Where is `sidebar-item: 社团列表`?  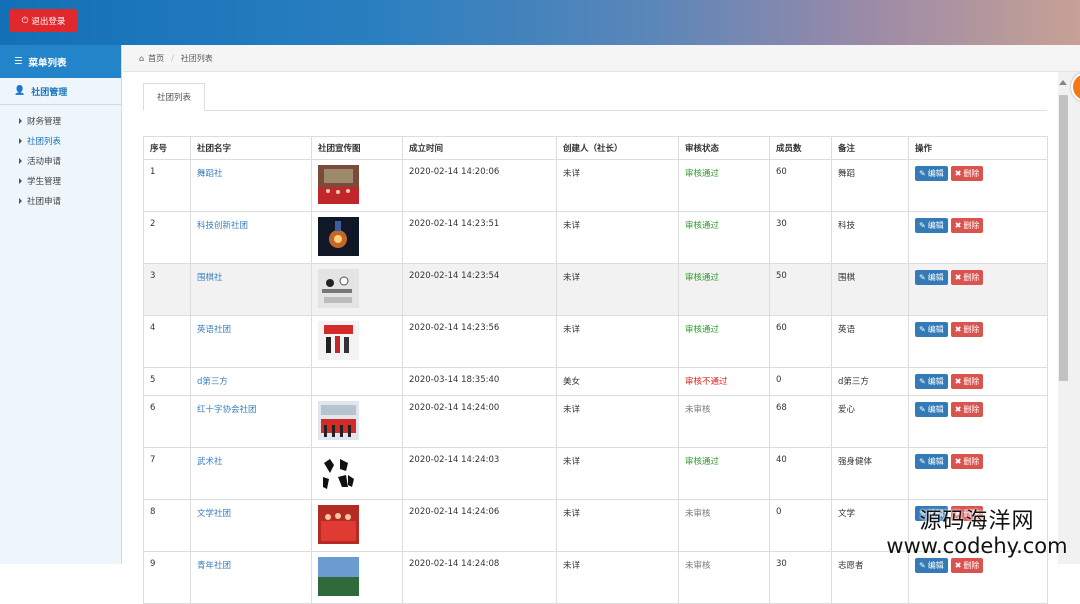 sidebar-item: 社团列表 is located at coordinates (60, 141).